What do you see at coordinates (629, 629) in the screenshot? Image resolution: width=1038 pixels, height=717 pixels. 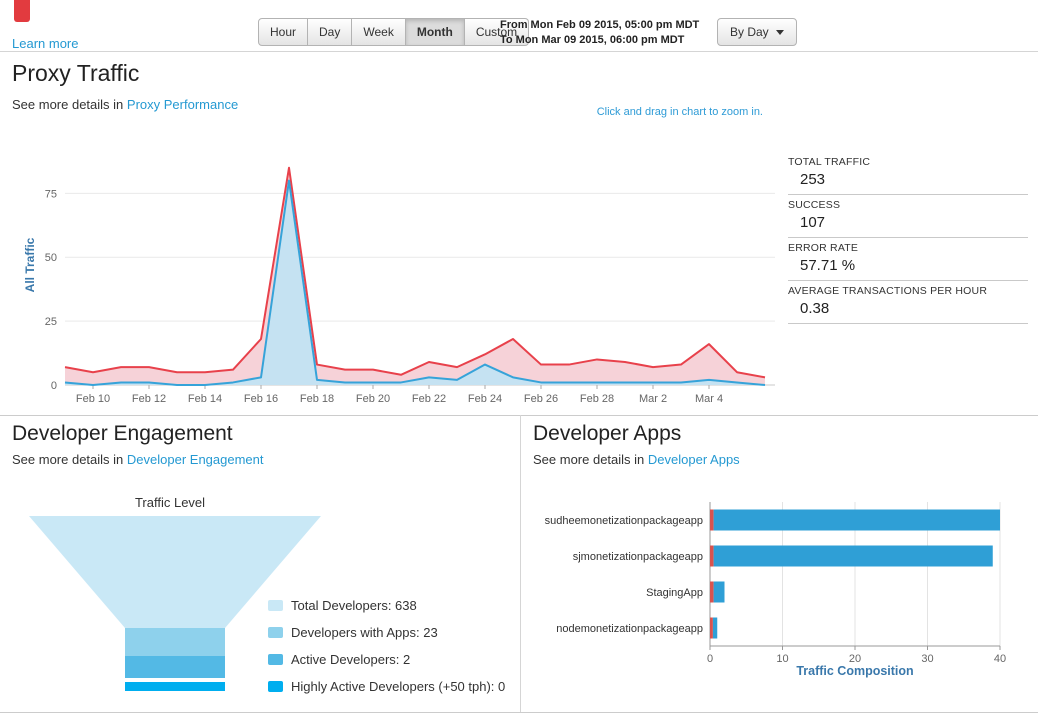 I see `svg-text: nodemonetizationpackageapp` at bounding box center [629, 629].